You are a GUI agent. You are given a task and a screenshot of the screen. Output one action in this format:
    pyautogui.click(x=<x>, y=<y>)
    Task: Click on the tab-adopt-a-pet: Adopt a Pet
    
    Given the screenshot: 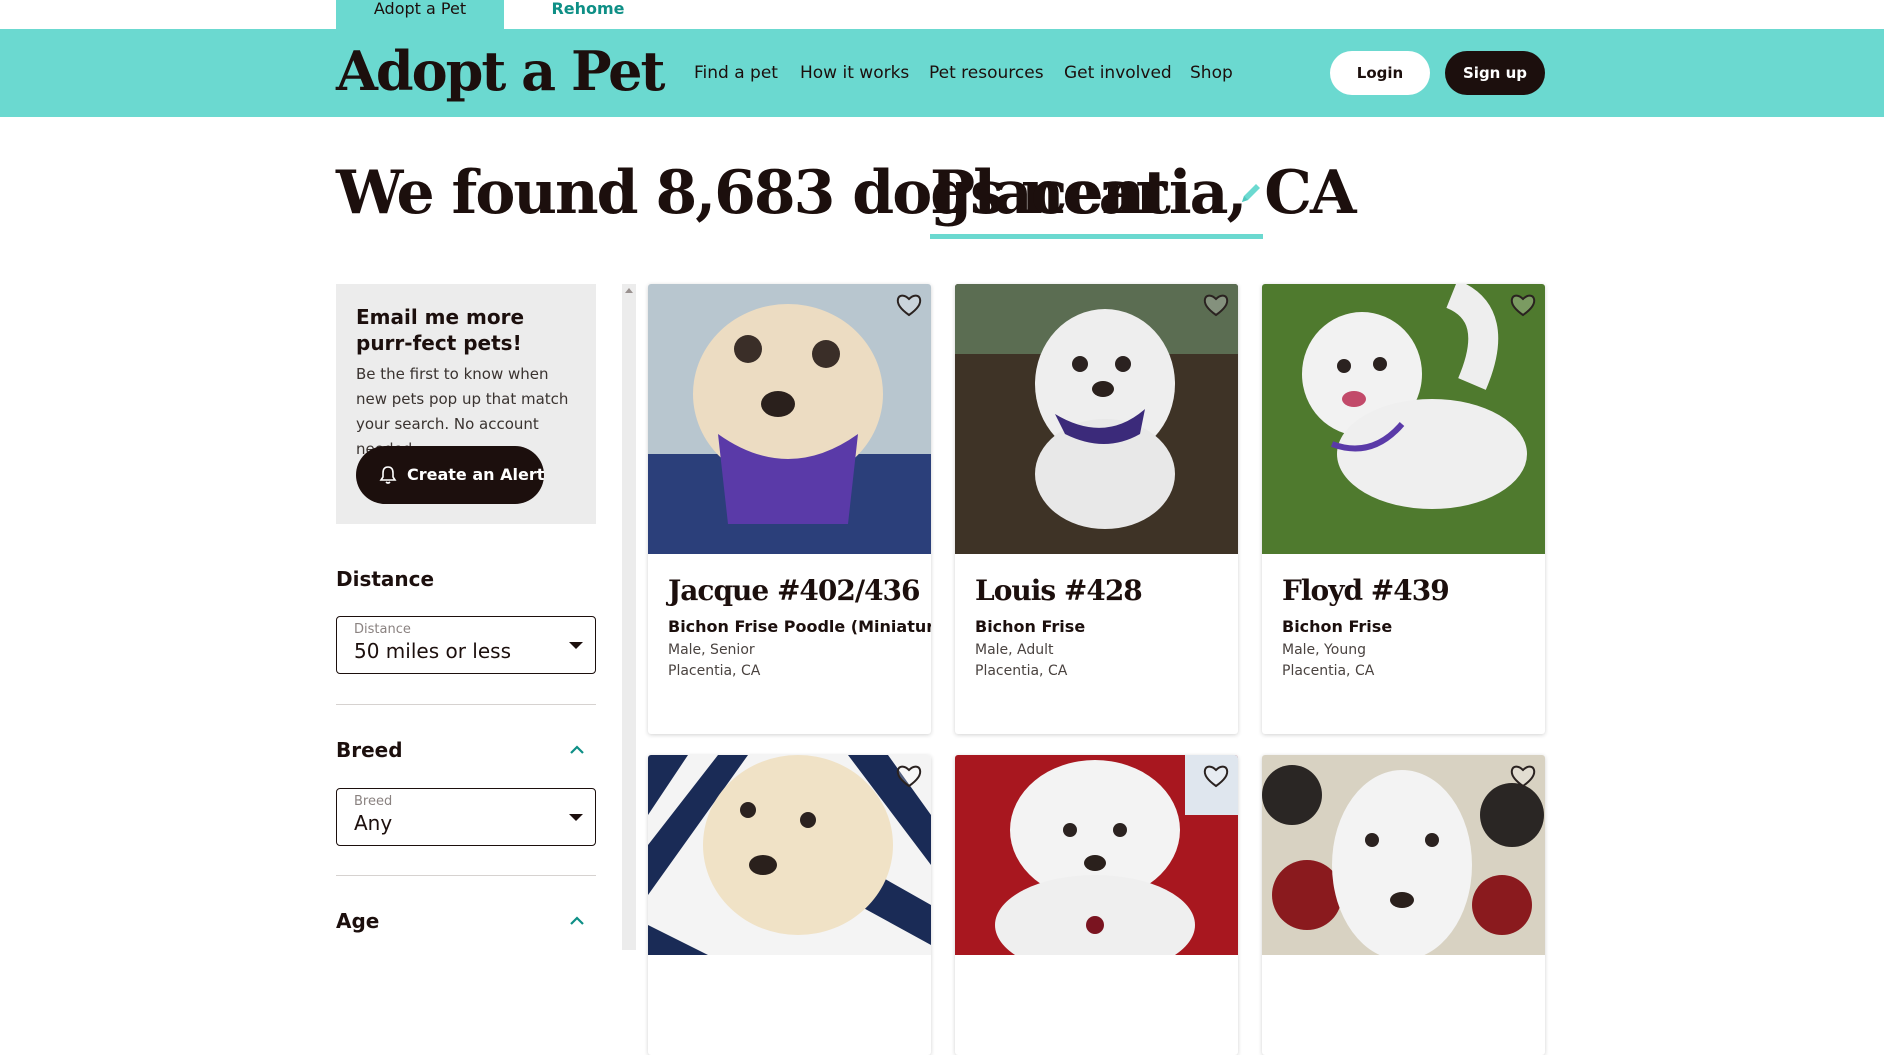 What is the action you would take?
    pyautogui.click(x=420, y=14)
    